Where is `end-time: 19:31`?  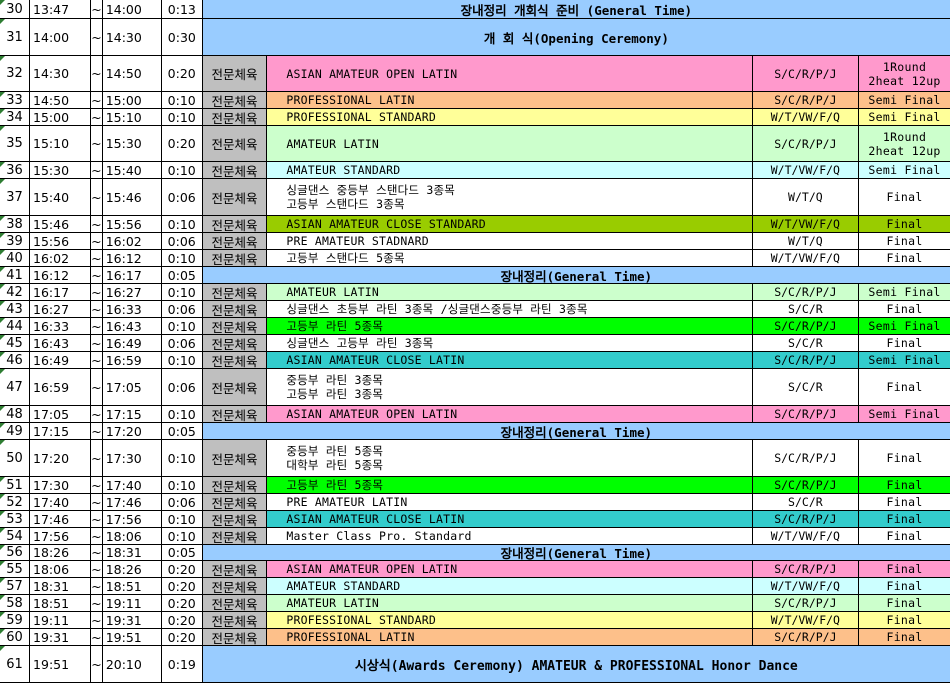 end-time: 19:31 is located at coordinates (132, 620).